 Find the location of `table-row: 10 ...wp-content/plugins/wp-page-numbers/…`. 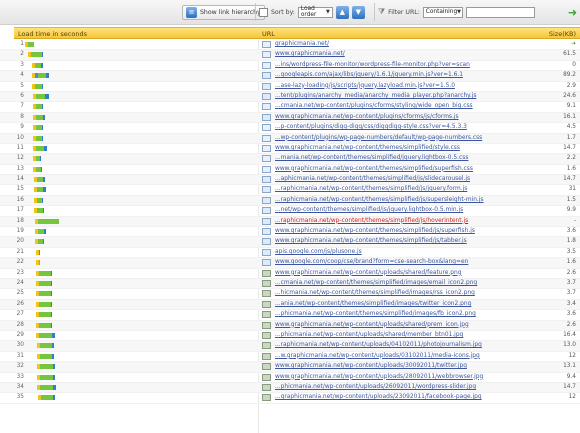

table-row: 10 ...wp-content/plugins/wp-page-numbers/… is located at coordinates (290, 138).